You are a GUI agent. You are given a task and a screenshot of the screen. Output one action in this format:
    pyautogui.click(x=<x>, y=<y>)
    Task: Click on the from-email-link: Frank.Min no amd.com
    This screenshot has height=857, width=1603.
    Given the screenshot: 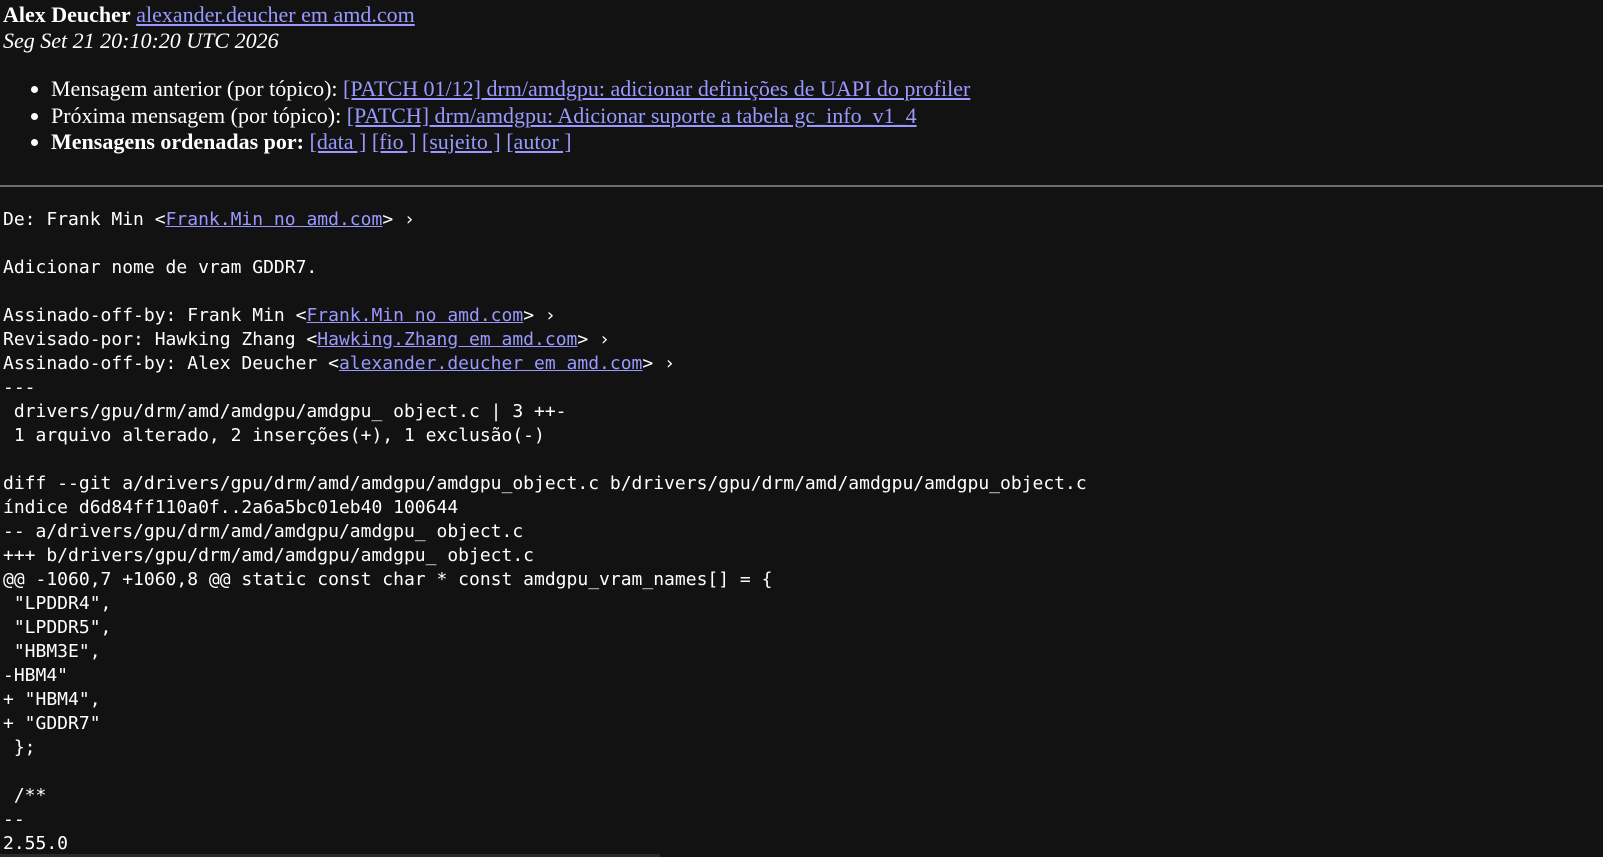 What is the action you would take?
    pyautogui.click(x=274, y=219)
    